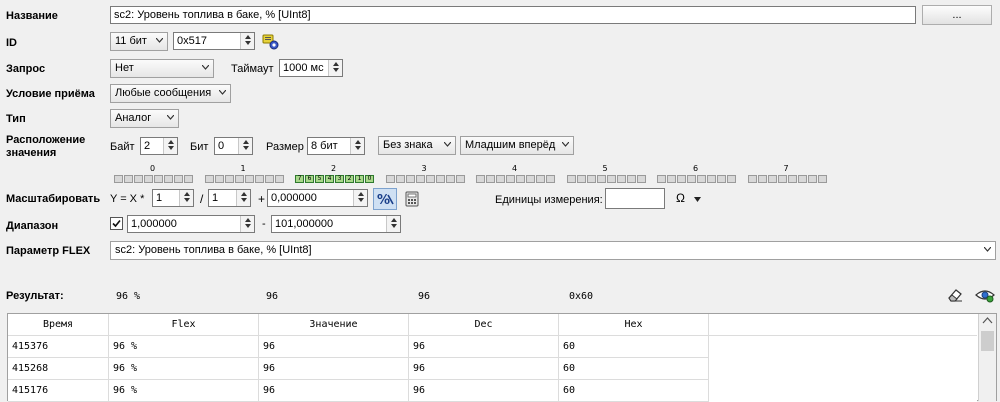 The image size is (1000, 402). I want to click on scale-offset-stepper: 0,000000, so click(317, 198).